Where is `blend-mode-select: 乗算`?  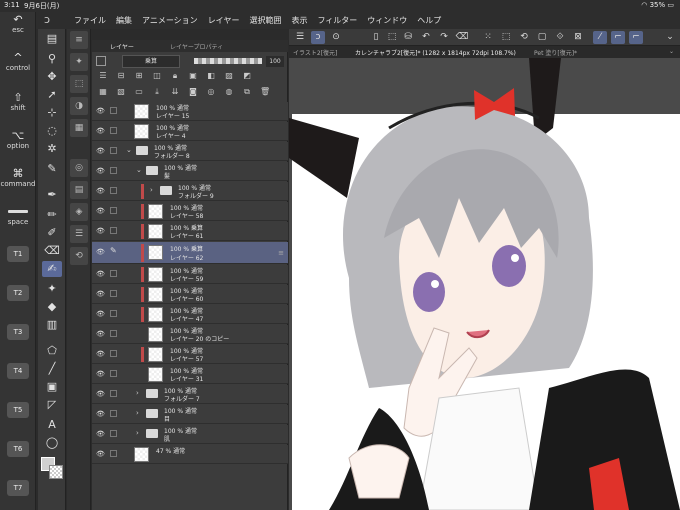
blend-mode-select: 乗算 is located at coordinates (151, 61).